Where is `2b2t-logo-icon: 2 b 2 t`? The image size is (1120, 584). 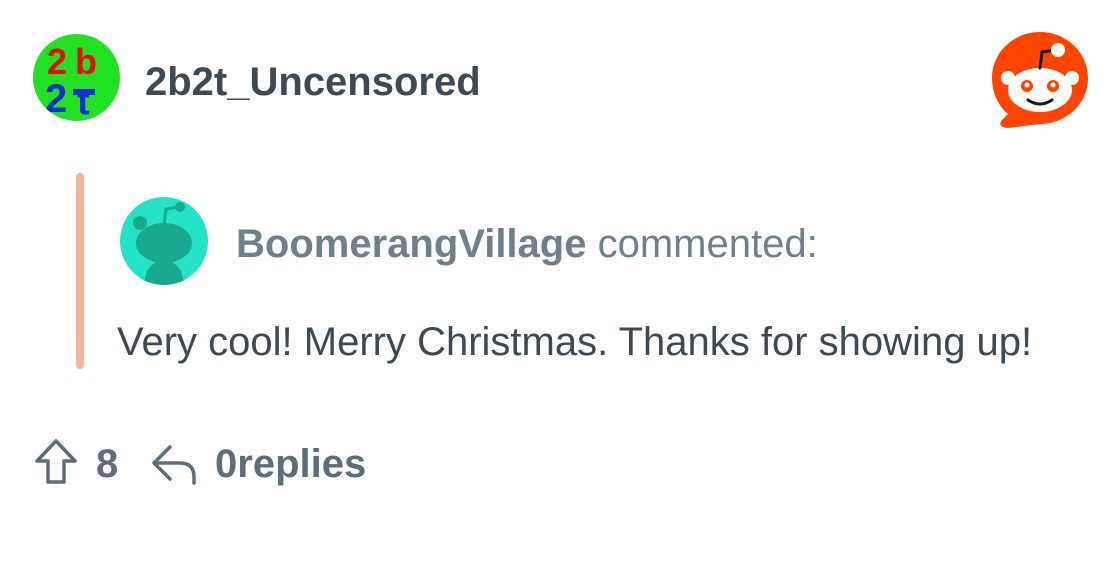
2b2t-logo-icon: 2 b 2 t is located at coordinates (76, 77).